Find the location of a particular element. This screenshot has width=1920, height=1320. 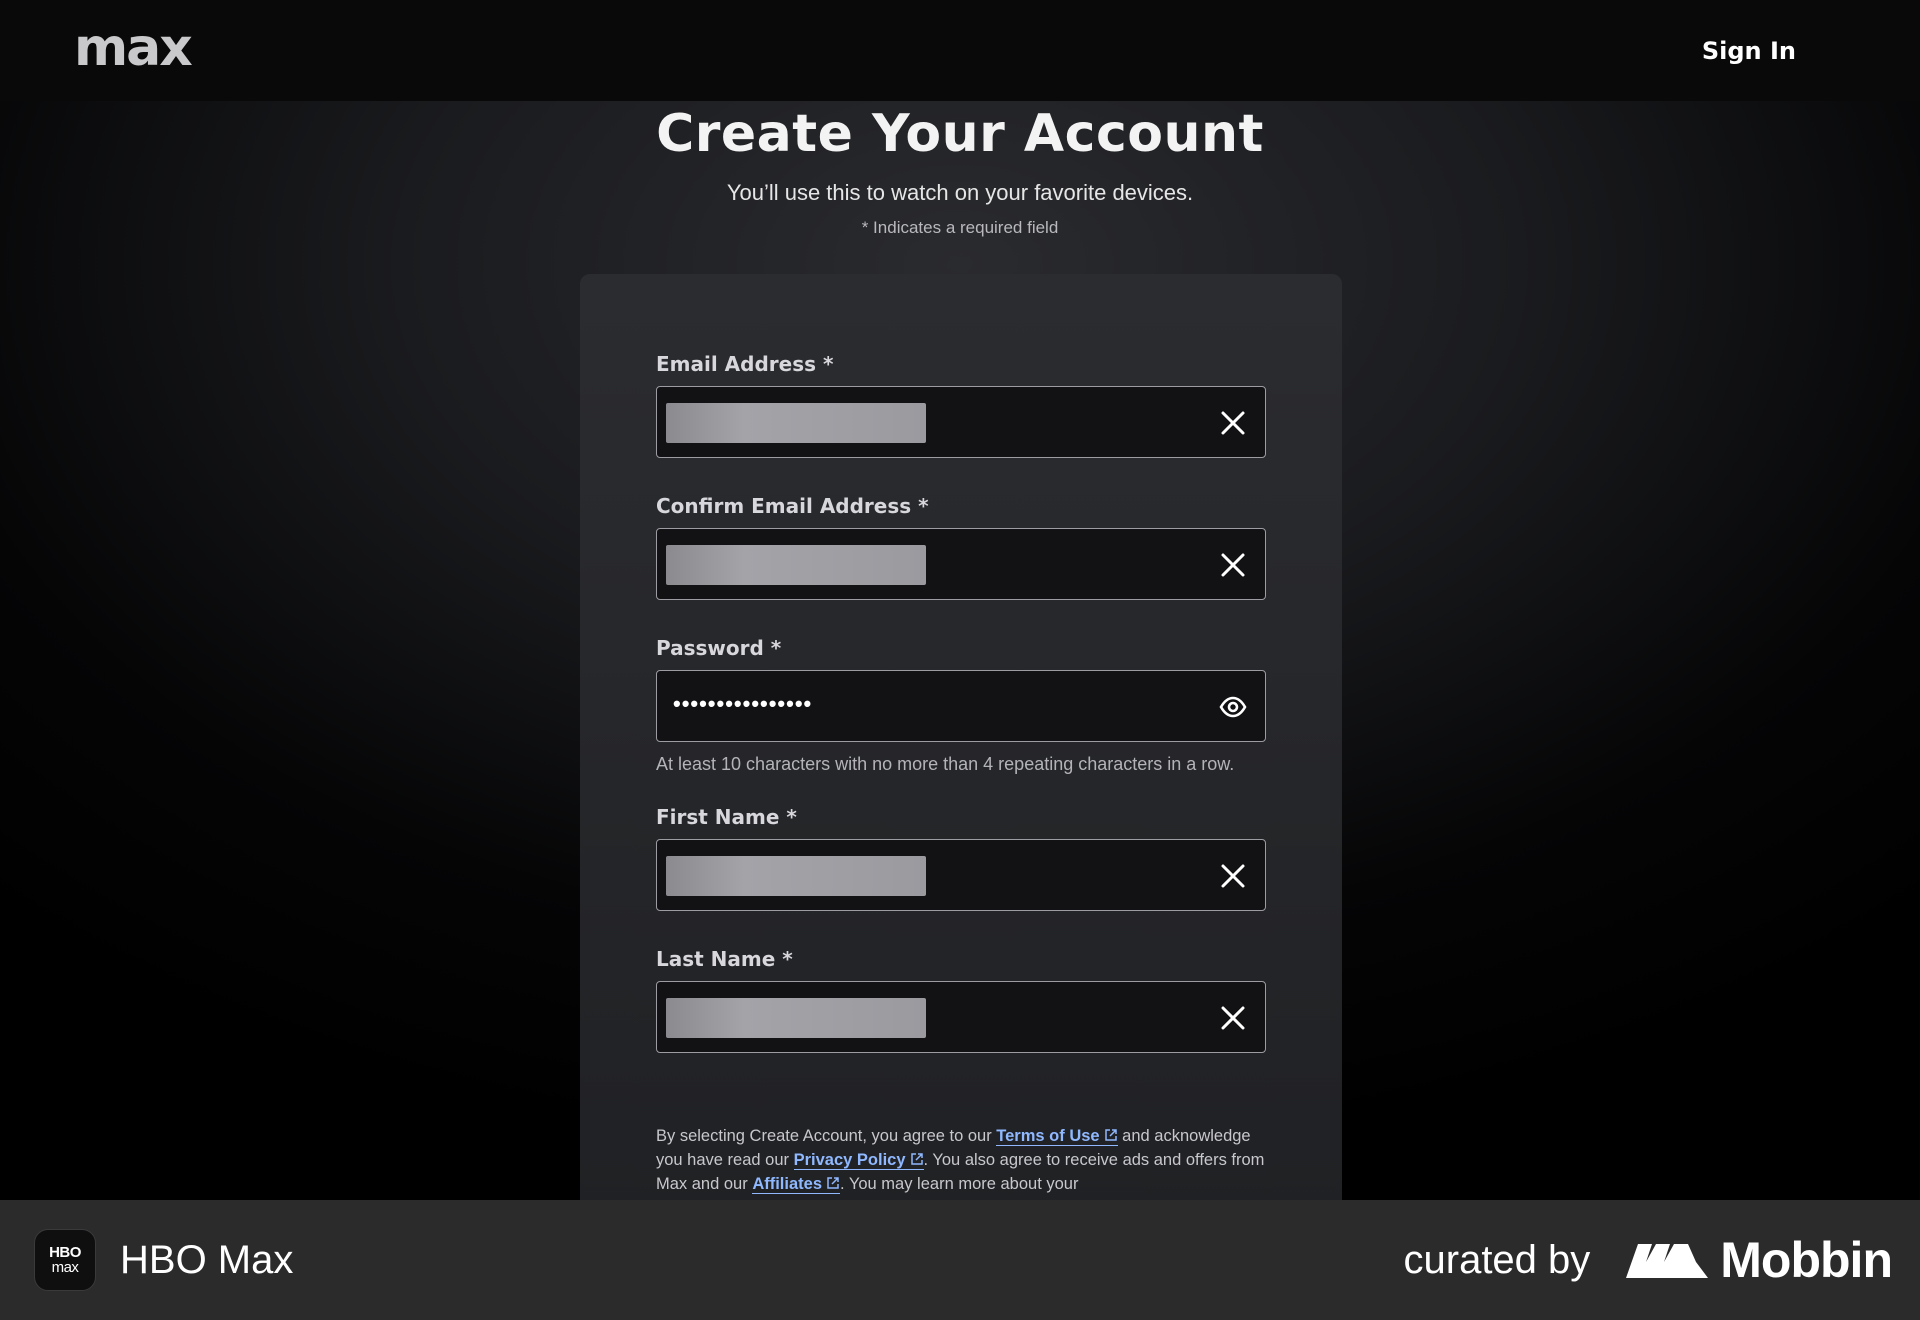

clear-first-name-button is located at coordinates (1233, 876).